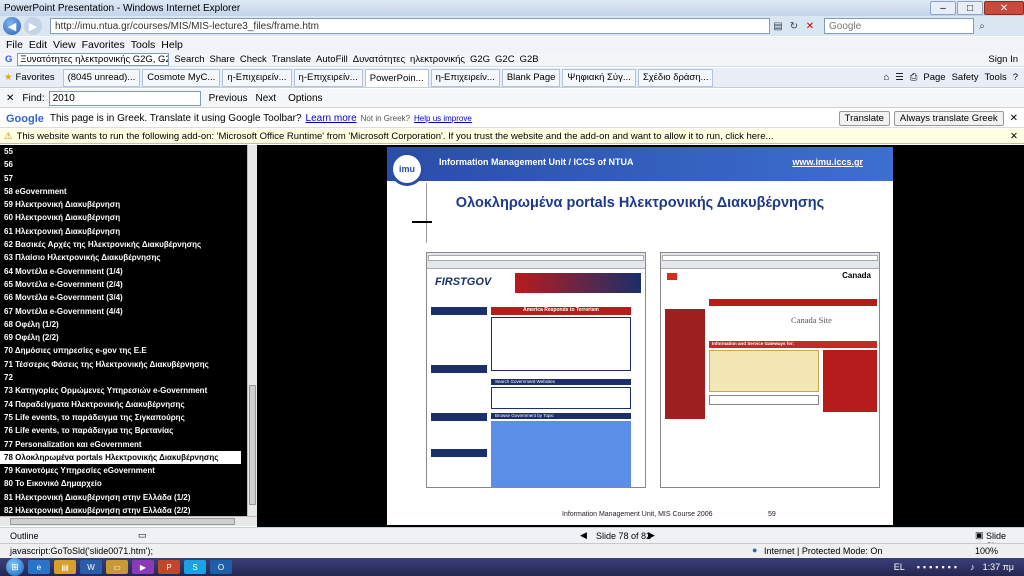 The height and width of the screenshot is (576, 1024). Describe the element at coordinates (123, 311) in the screenshot. I see `outline-item: 67 Μοντέλα e-Government (4/4)` at that location.